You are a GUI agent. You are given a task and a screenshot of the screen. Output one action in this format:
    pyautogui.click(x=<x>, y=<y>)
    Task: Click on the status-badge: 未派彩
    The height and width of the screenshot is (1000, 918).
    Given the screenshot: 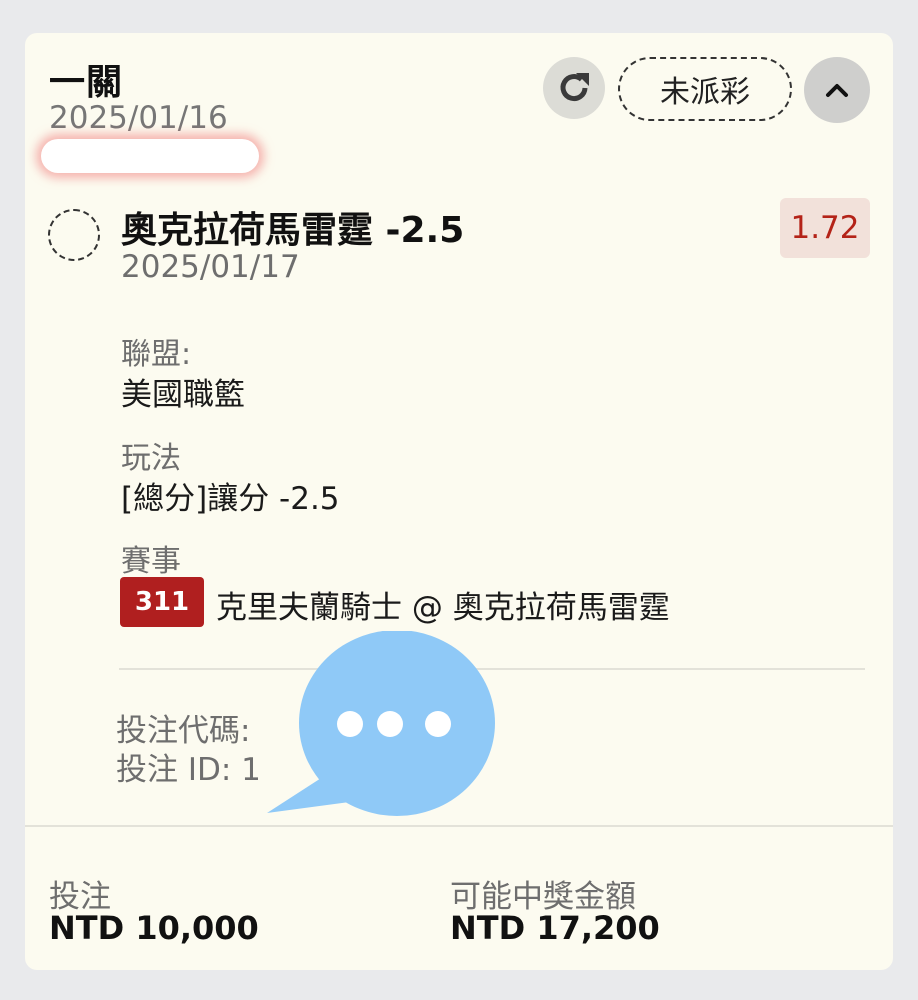 What is the action you would take?
    pyautogui.click(x=705, y=89)
    